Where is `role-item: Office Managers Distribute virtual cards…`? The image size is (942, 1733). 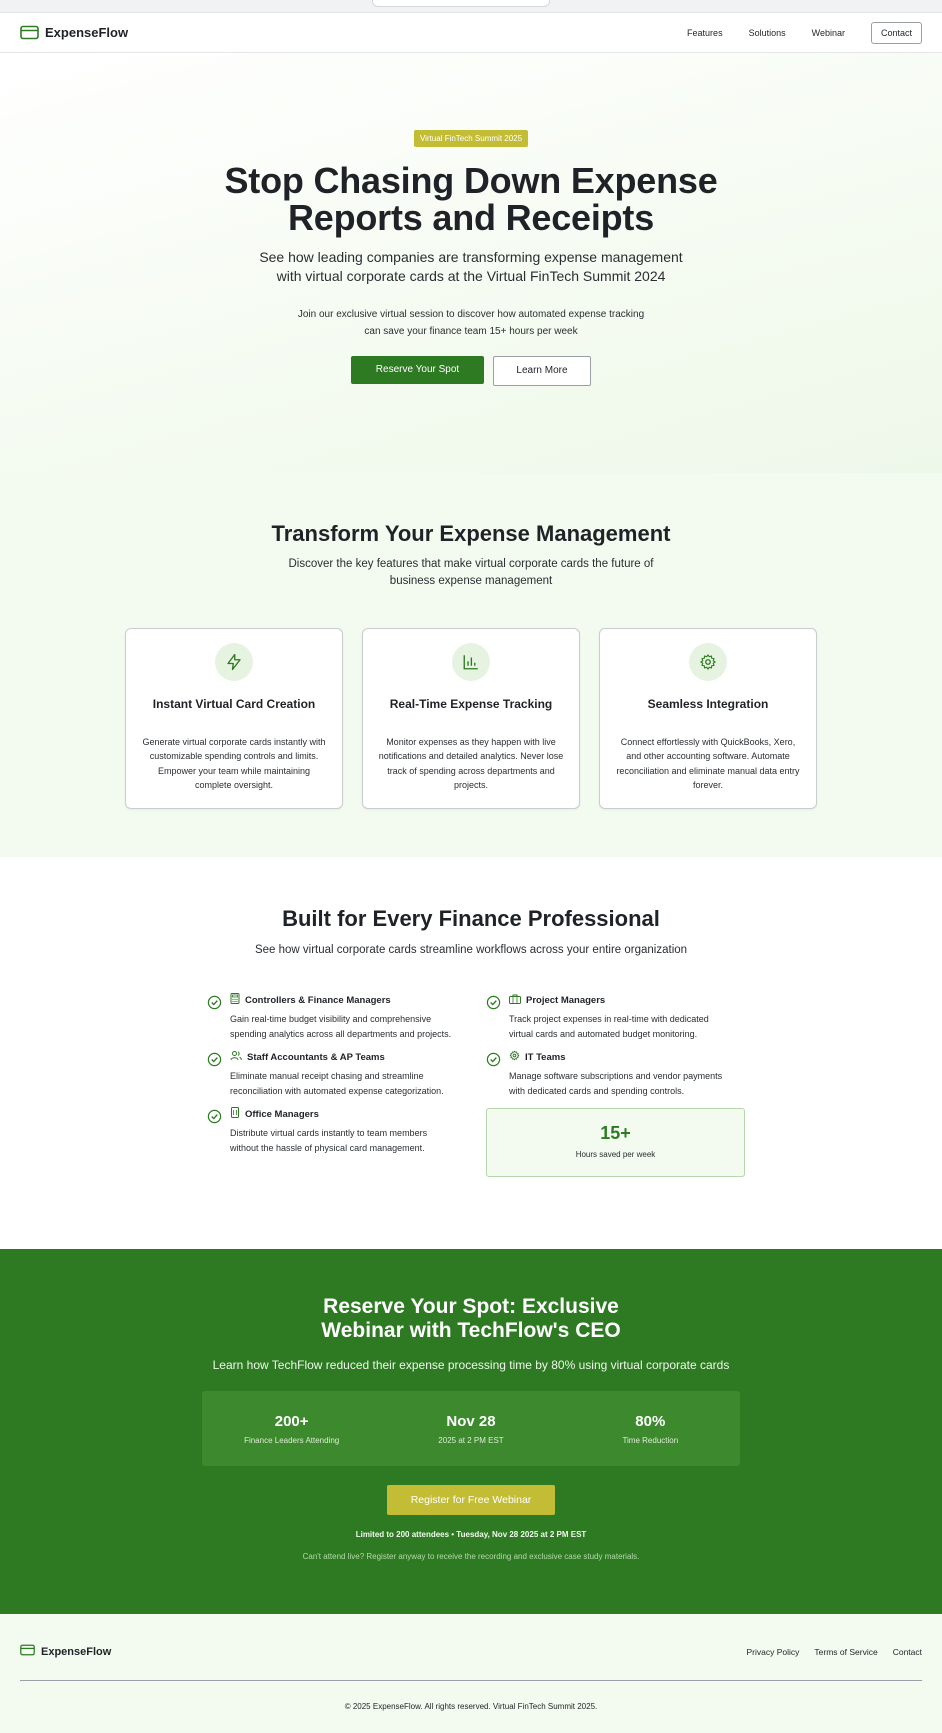
role-item: Office Managers Distribute virtual cards… is located at coordinates (331, 1131).